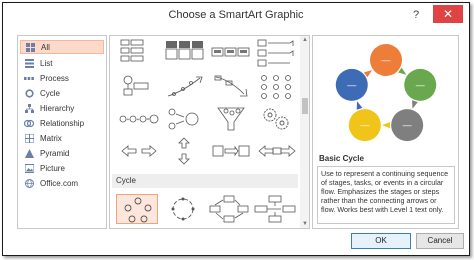 The width and height of the screenshot is (474, 260). I want to click on layout-thumbnail: + + =, so click(139, 119).